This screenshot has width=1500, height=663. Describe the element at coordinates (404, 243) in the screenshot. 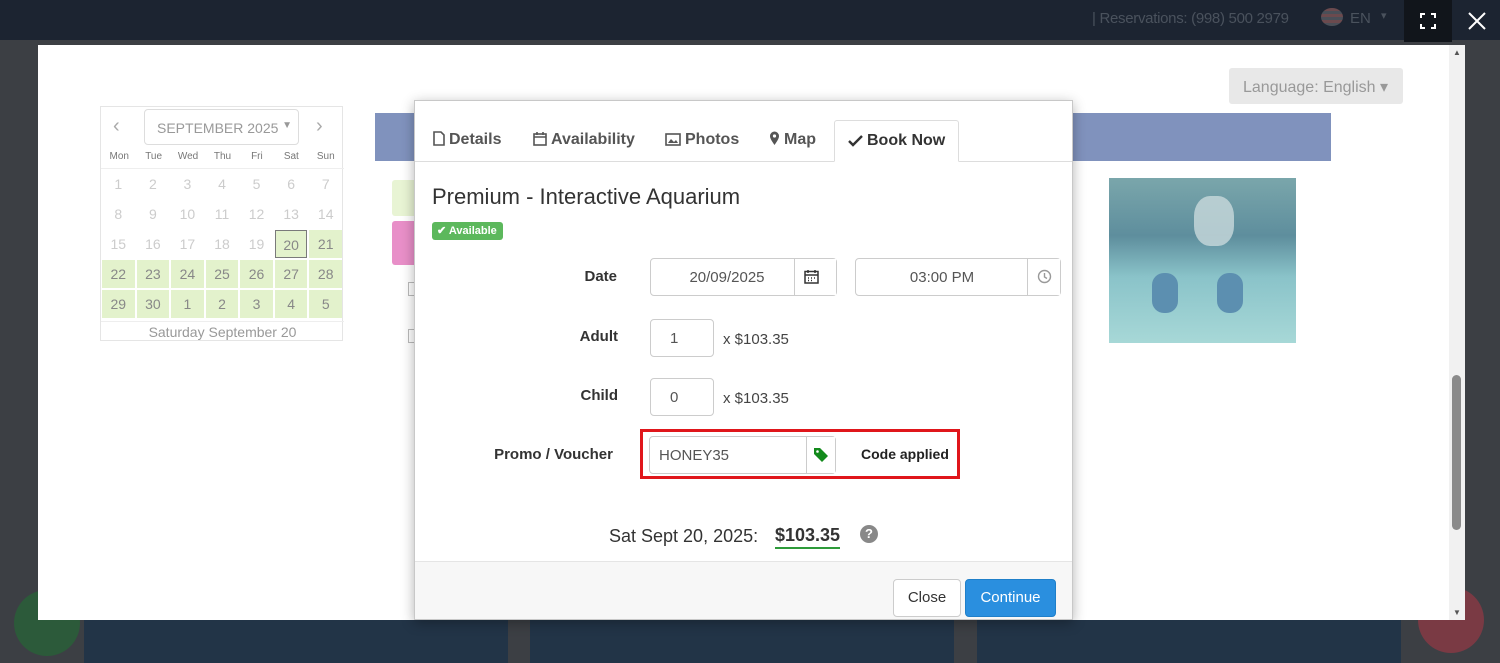

I see `tour-tab-marker` at that location.